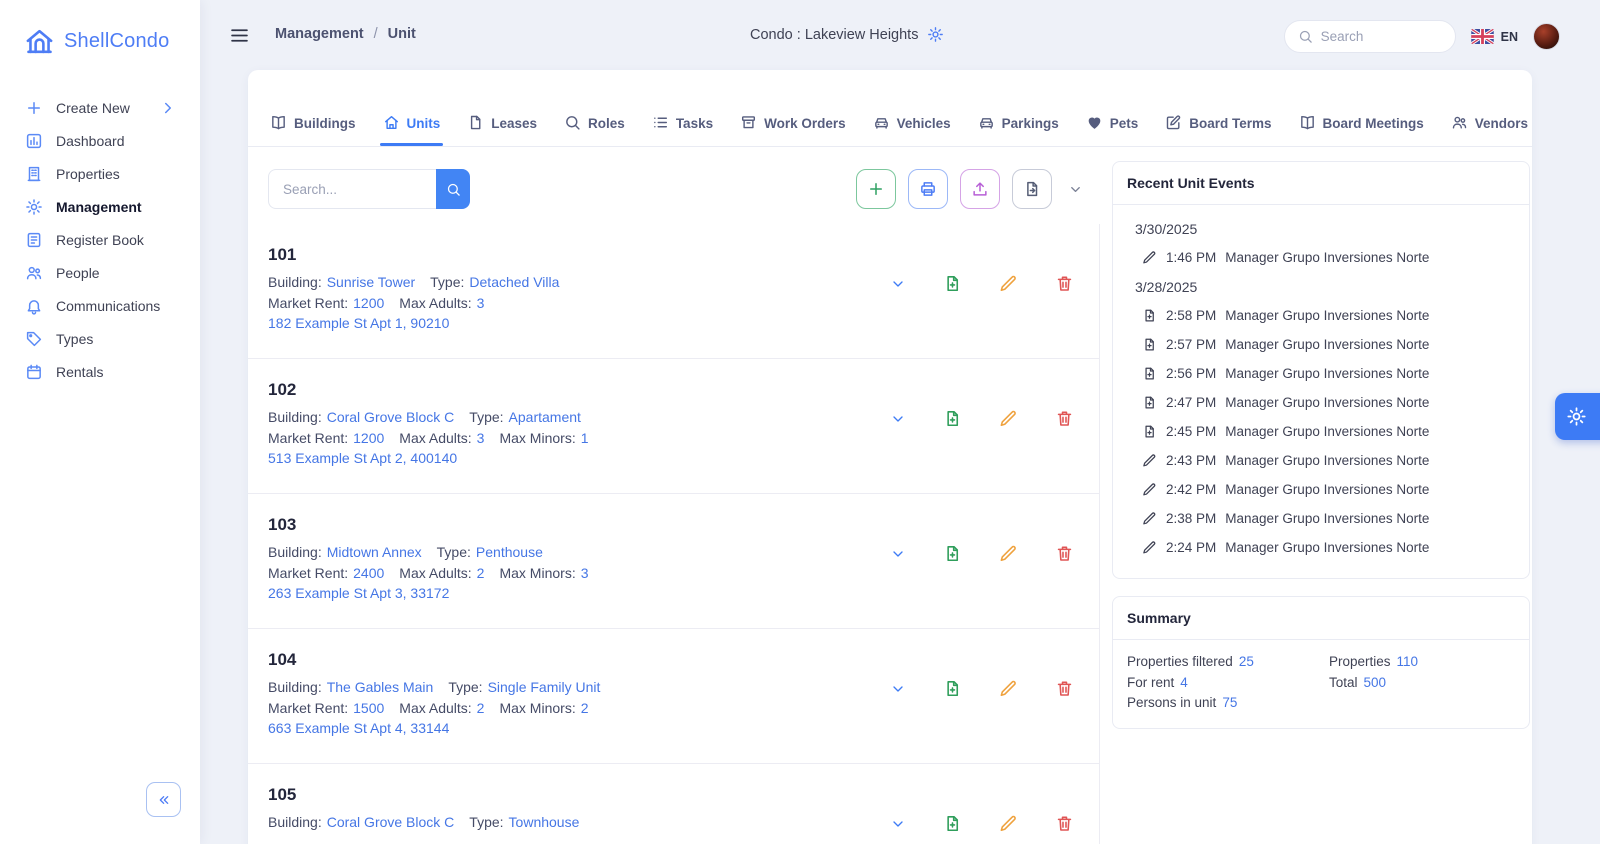 This screenshot has height=844, width=1600. What do you see at coordinates (100, 338) in the screenshot?
I see `sidebar-item: Types` at bounding box center [100, 338].